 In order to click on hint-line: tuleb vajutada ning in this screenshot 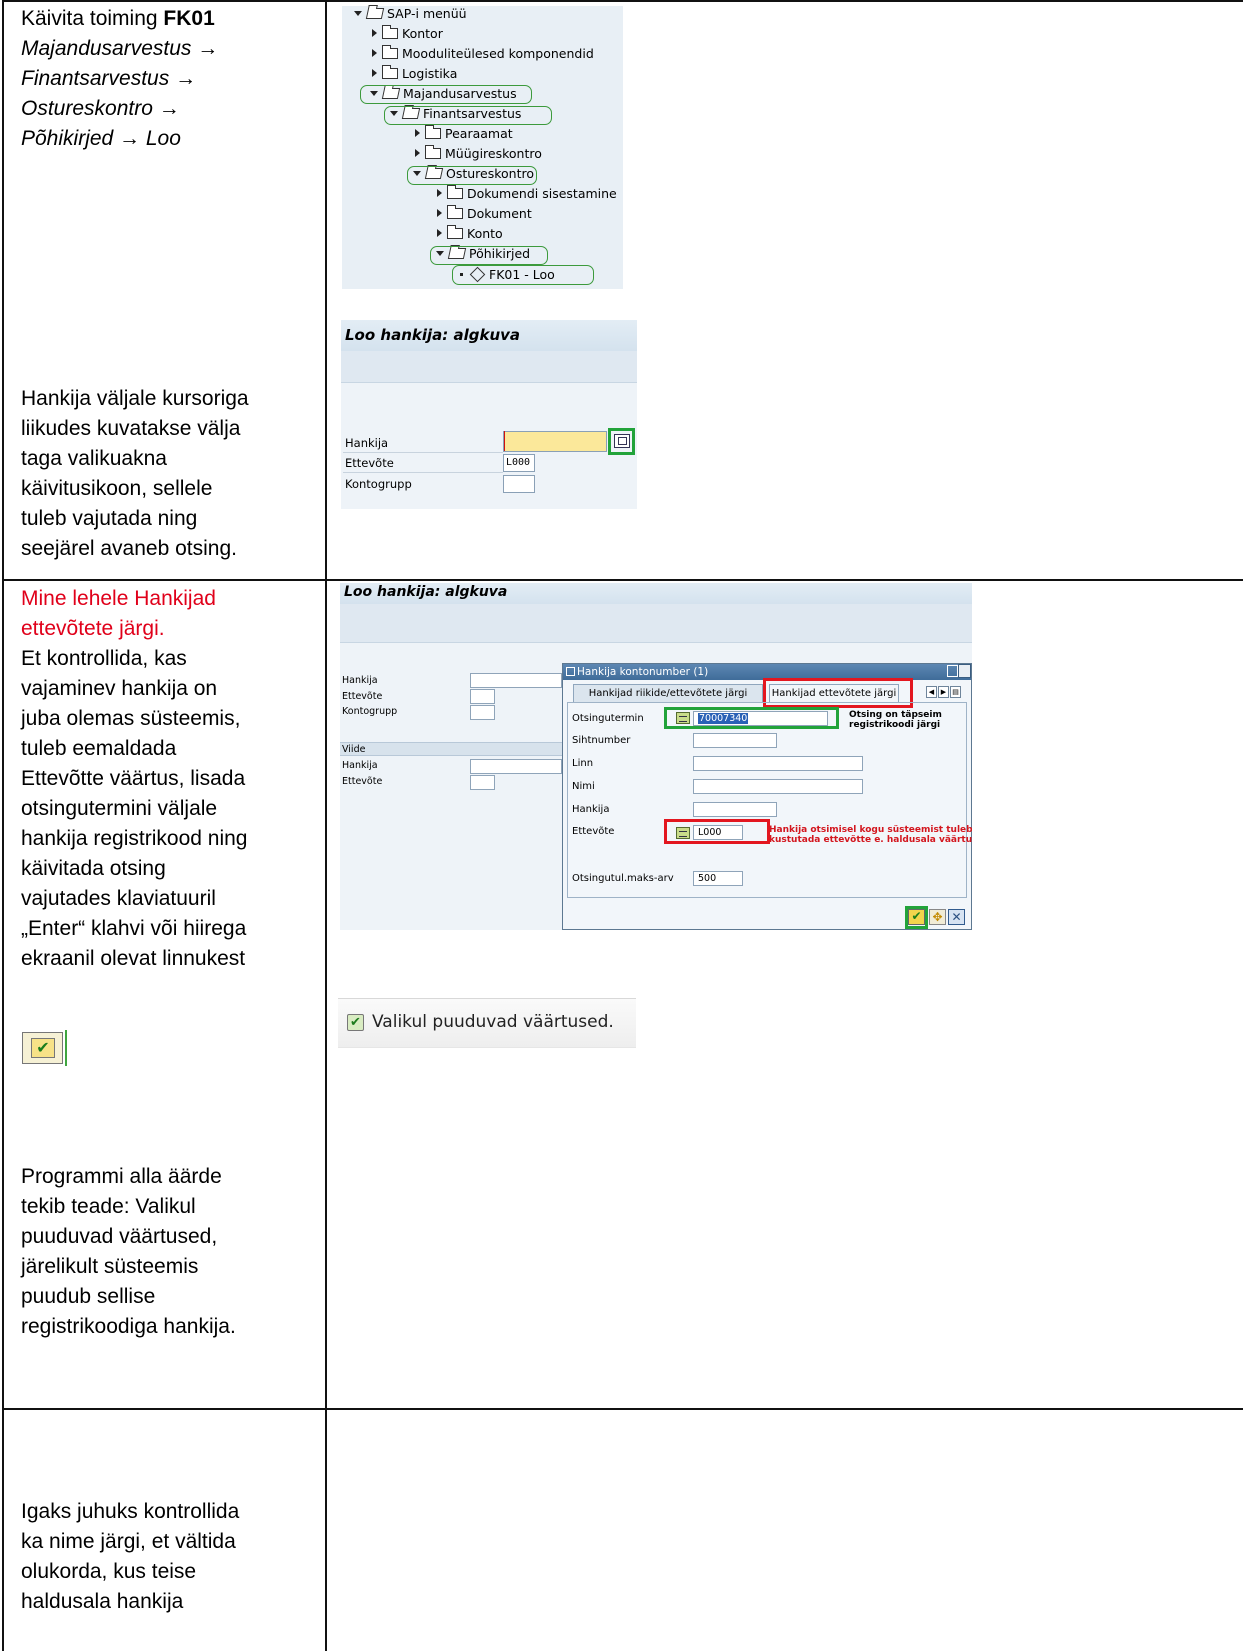, I will do `click(109, 518)`.